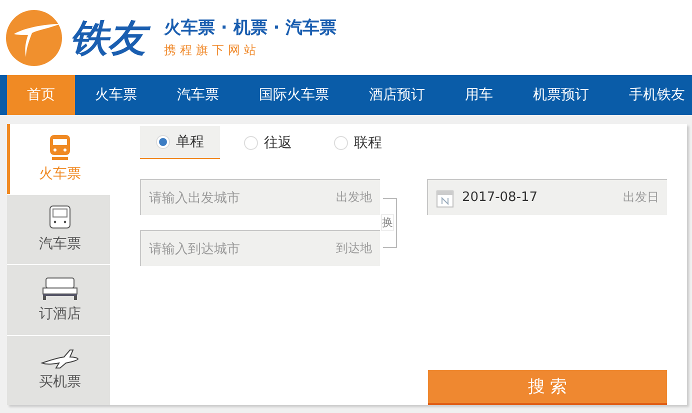 This screenshot has height=413, width=692. Describe the element at coordinates (250, 28) in the screenshot. I see `logo-tagline: 火车票 · 机票 · 汽车票` at that location.